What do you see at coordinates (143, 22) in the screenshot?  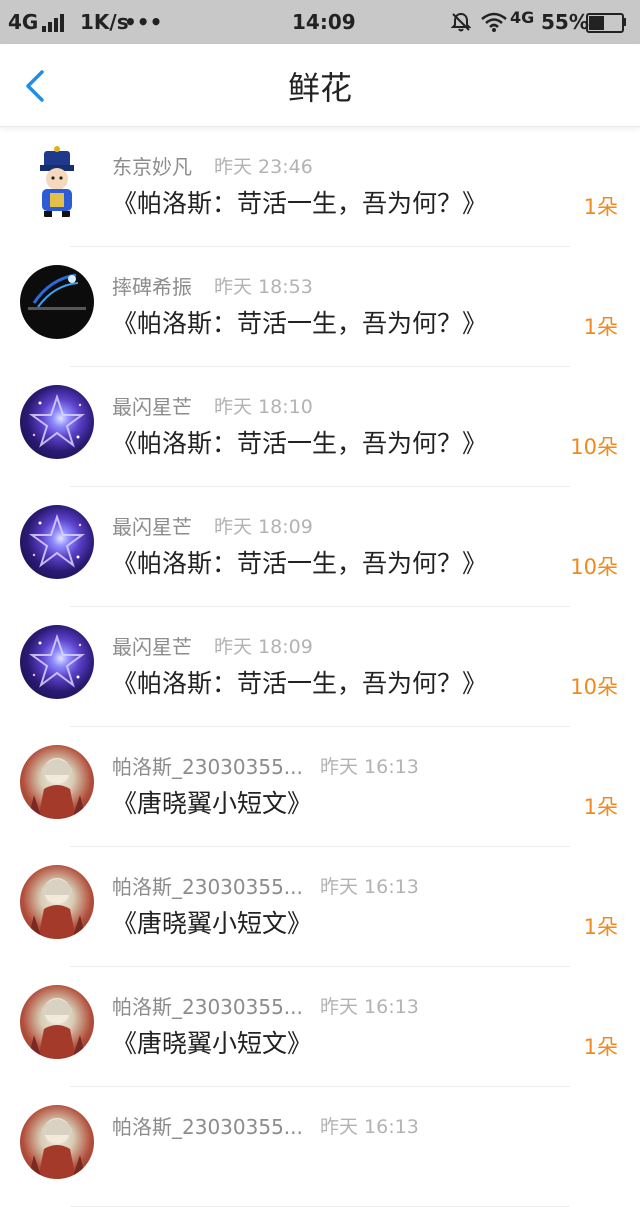 I see `more-dots: •••` at bounding box center [143, 22].